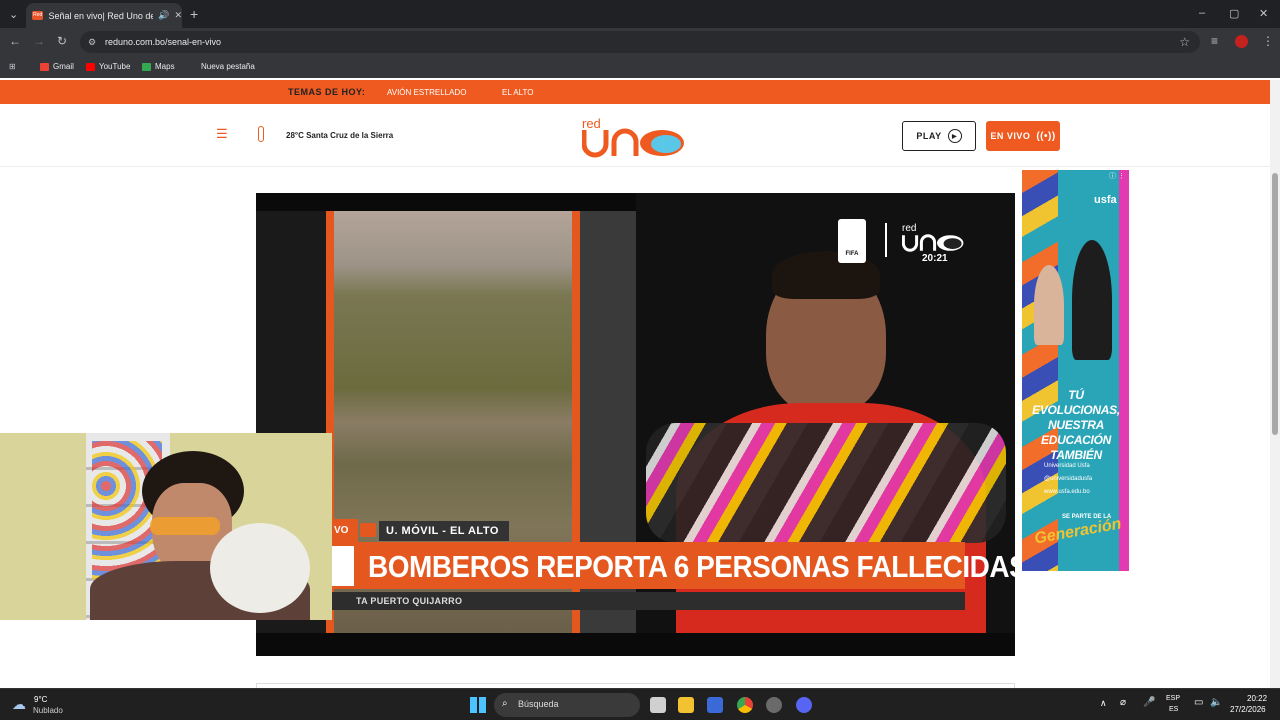  I want to click on clock-time: 20:22, so click(1257, 698).